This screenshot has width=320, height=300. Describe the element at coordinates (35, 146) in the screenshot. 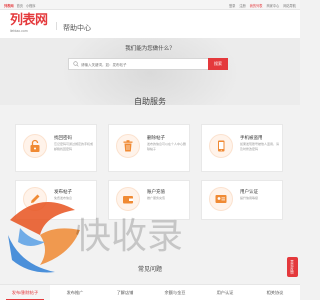

I see `lock-icon` at that location.